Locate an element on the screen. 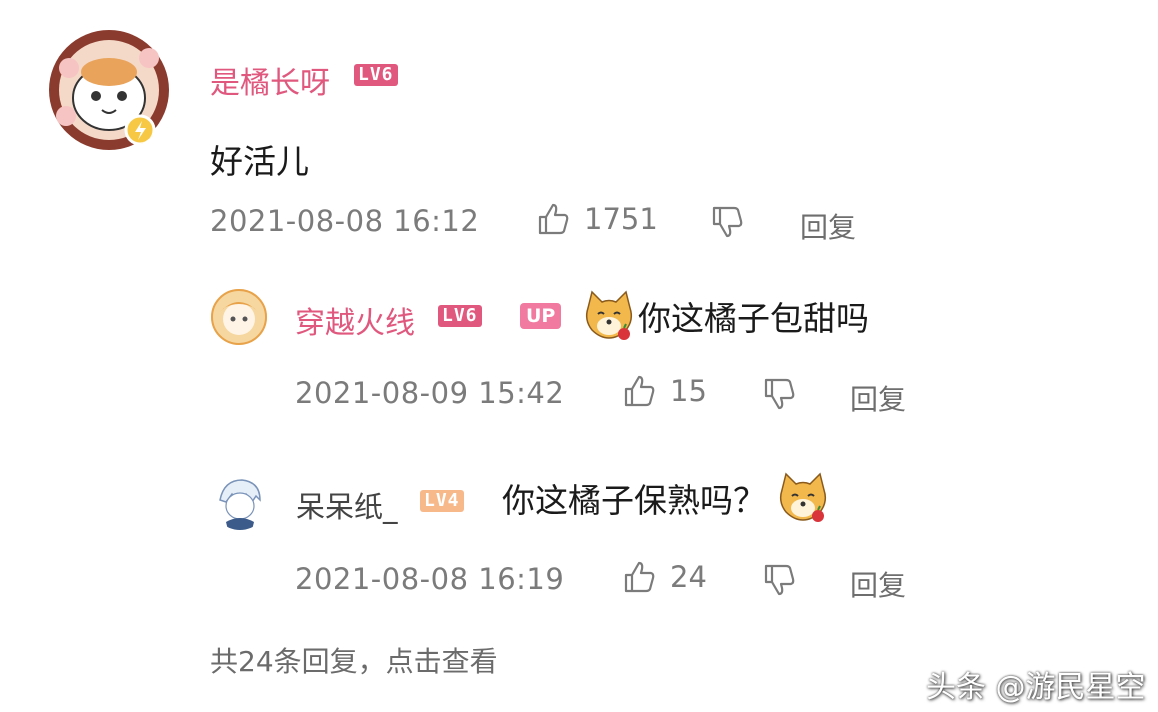 This screenshot has width=1158, height=712. reply-content: 你这橘子包甜吗 is located at coordinates (725, 316).